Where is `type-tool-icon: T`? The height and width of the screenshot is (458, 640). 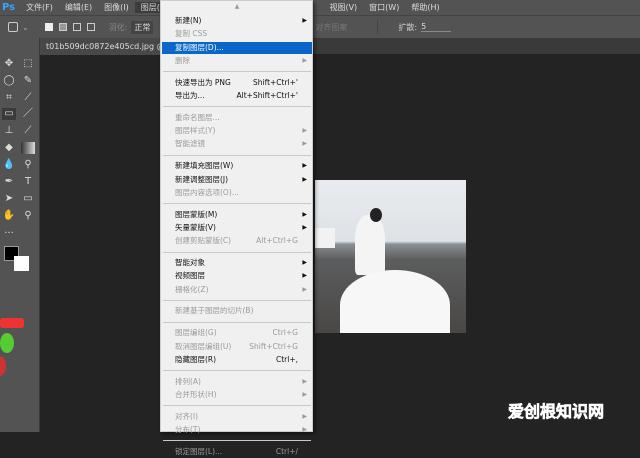 type-tool-icon: T is located at coordinates (28, 182).